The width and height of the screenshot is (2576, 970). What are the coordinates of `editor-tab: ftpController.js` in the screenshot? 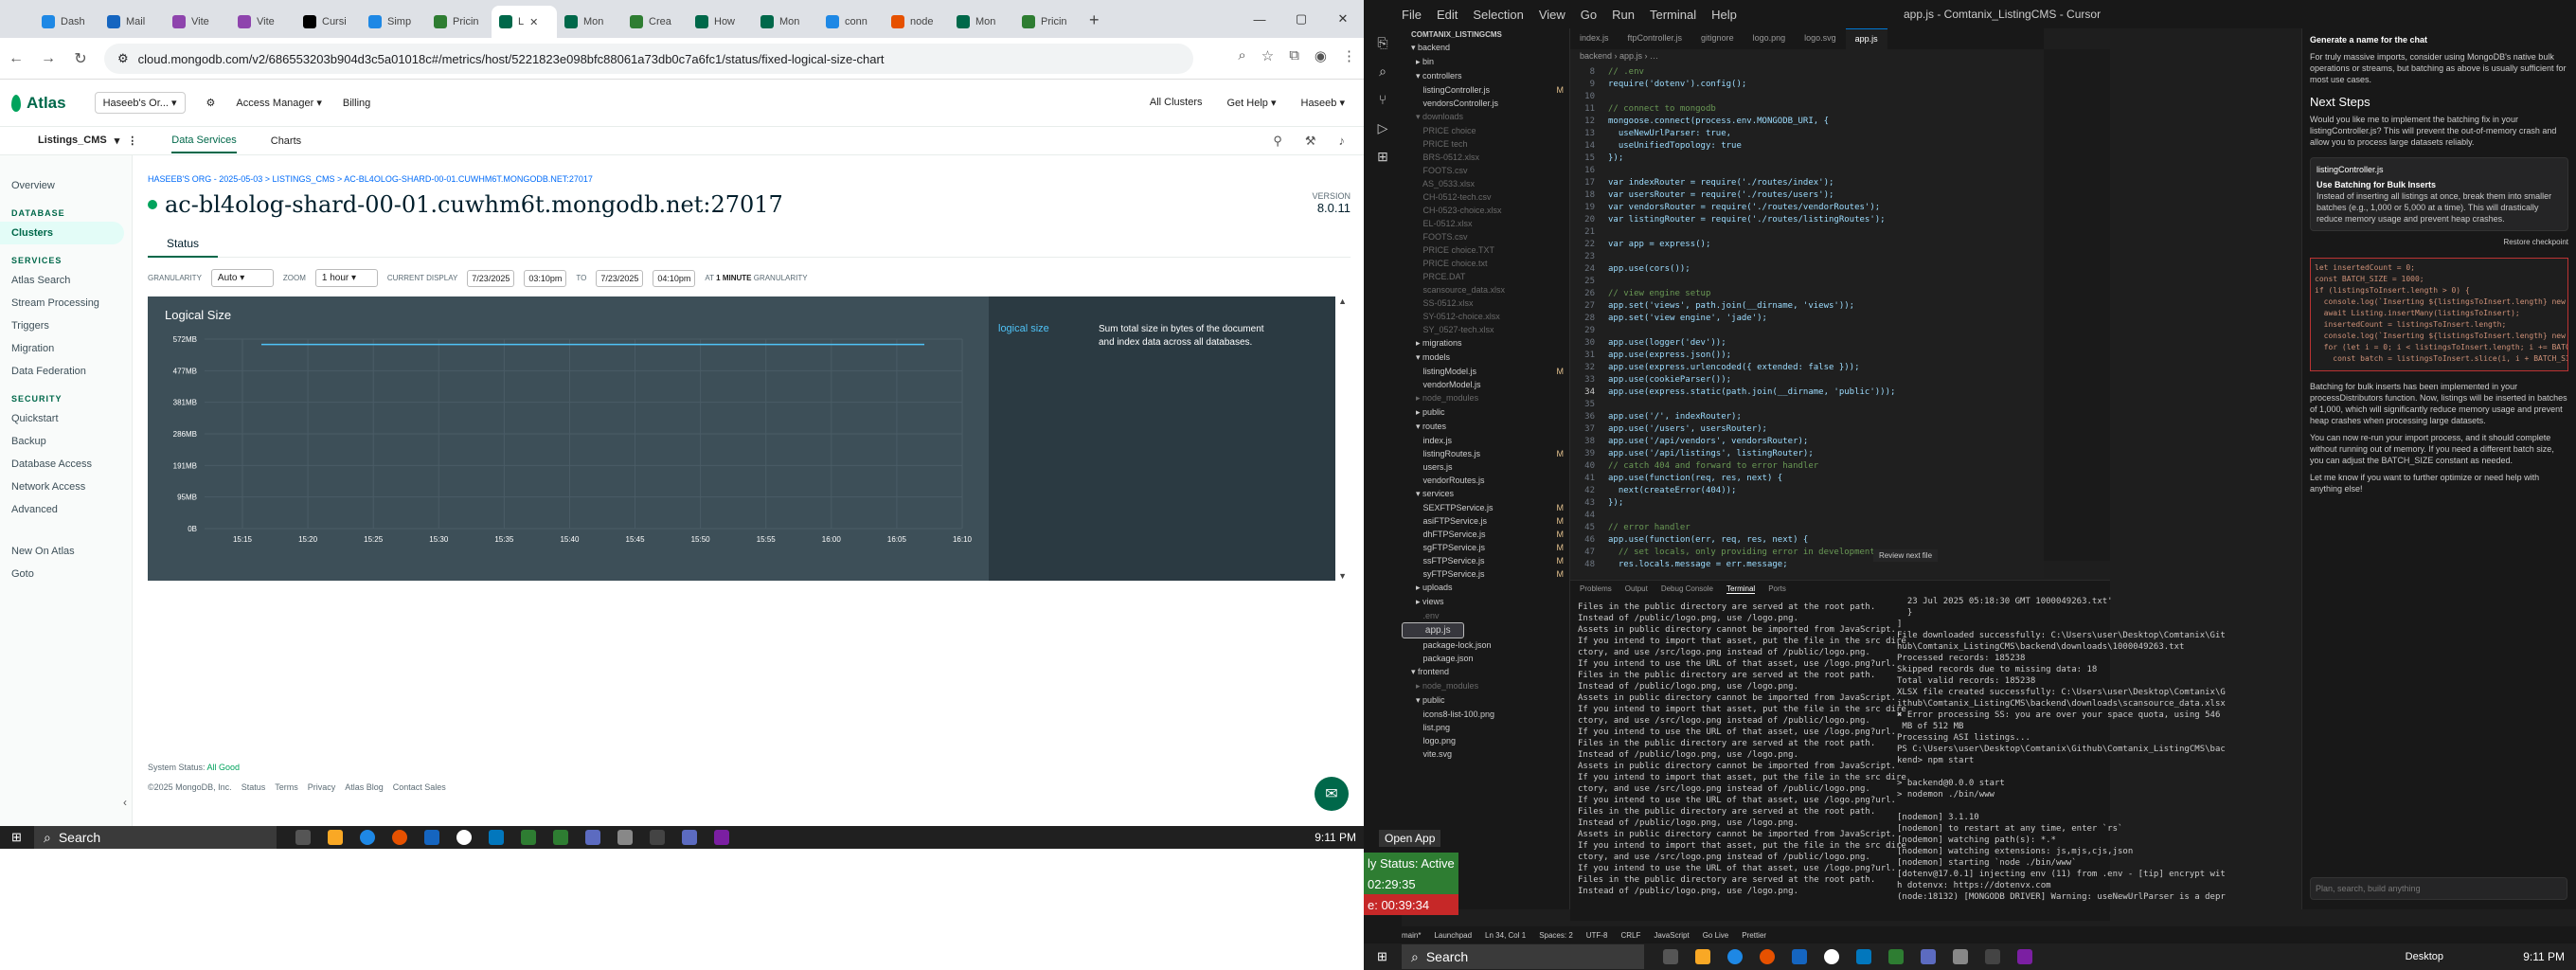 It's located at (1655, 38).